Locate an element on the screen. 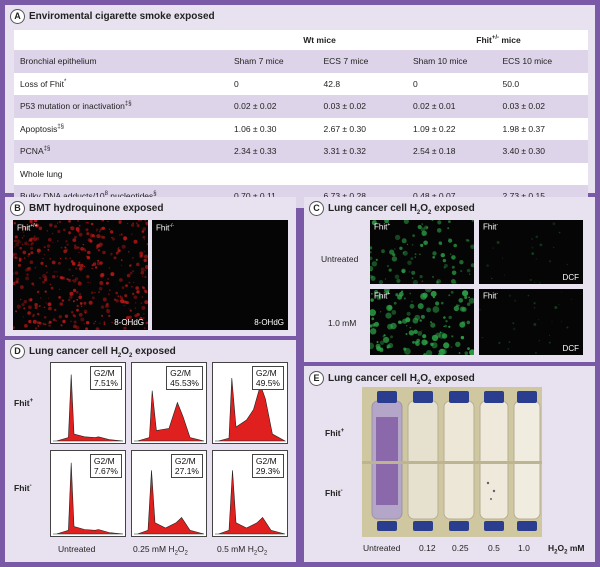 This screenshot has height=567, width=600. g2m-box: G2/M 45.53% is located at coordinates (184, 378).